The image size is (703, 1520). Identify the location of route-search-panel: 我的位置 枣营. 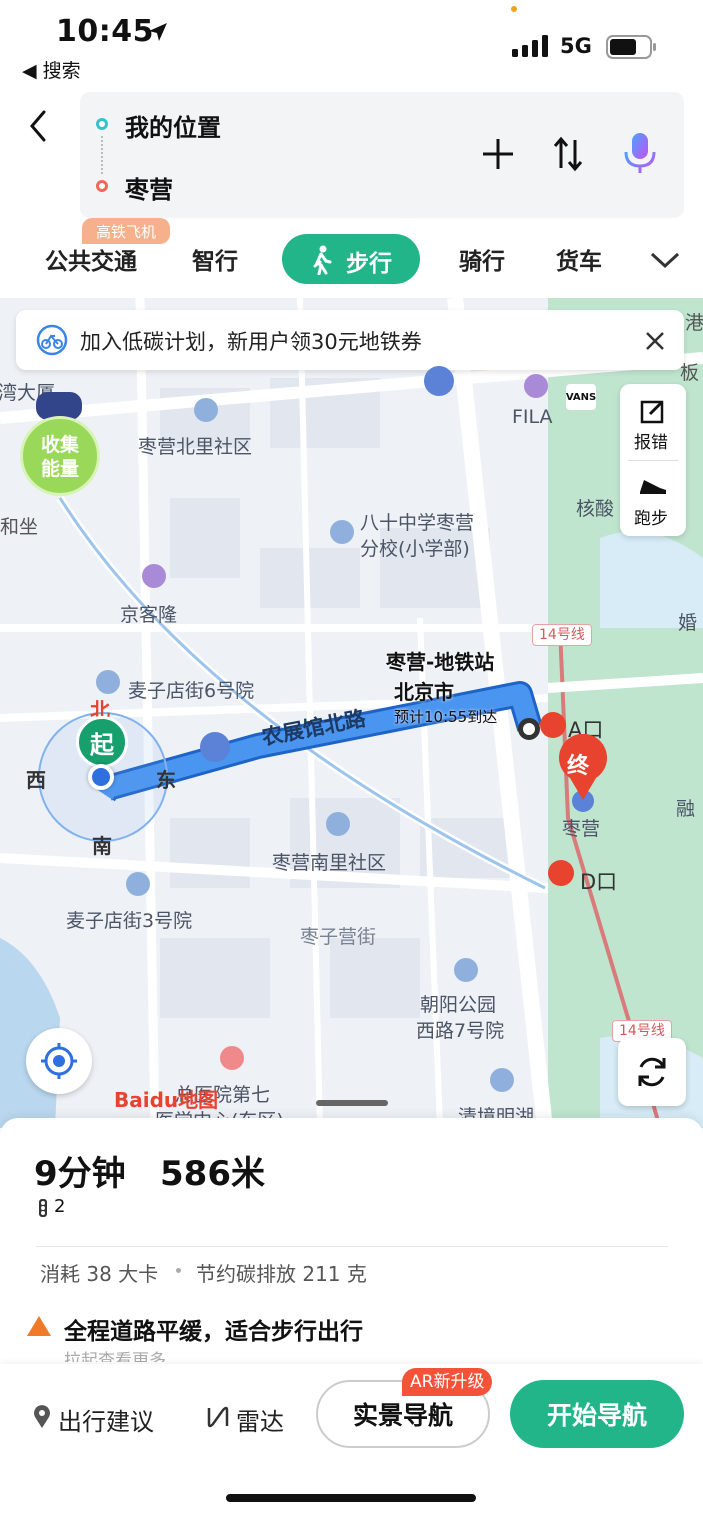
(351, 160).